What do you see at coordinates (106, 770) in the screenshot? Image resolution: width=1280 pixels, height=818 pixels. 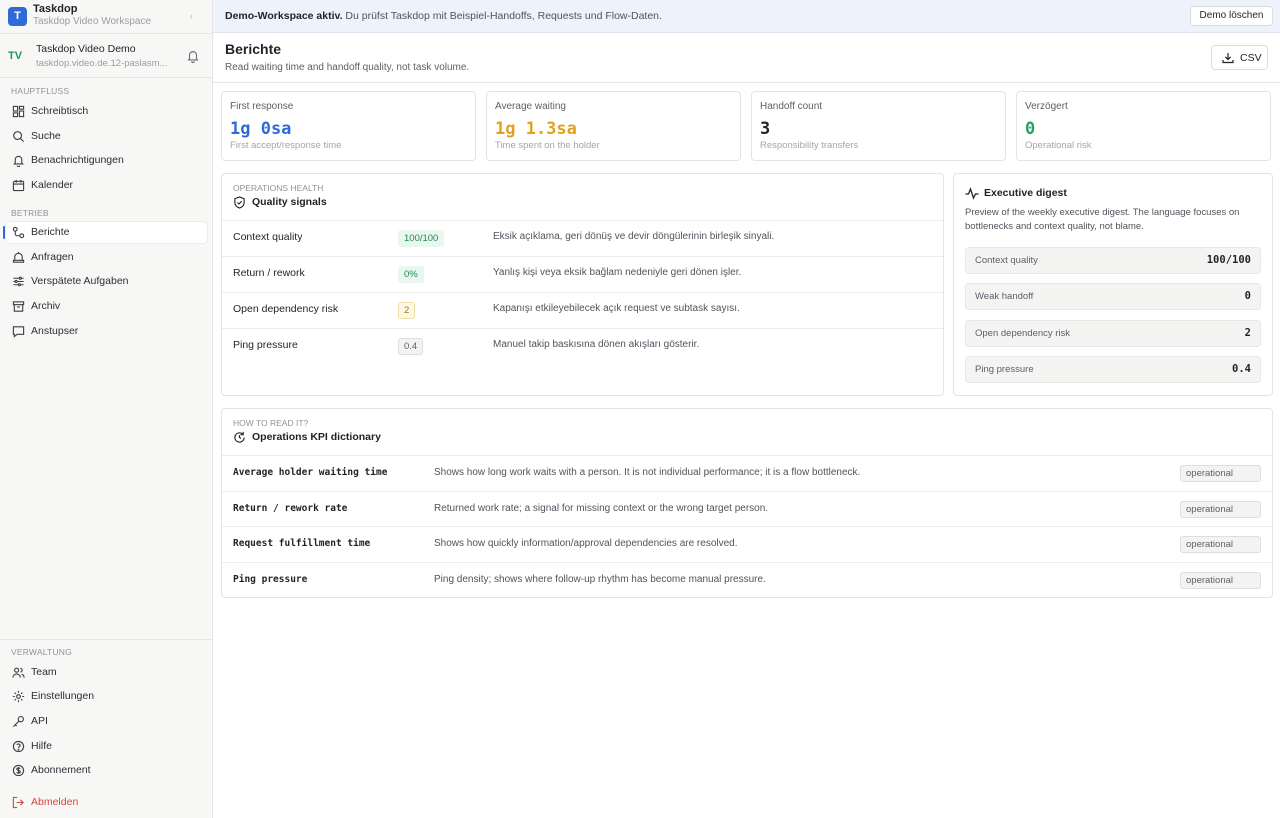 I see `sidebar-item-abonnement: Abonnement` at bounding box center [106, 770].